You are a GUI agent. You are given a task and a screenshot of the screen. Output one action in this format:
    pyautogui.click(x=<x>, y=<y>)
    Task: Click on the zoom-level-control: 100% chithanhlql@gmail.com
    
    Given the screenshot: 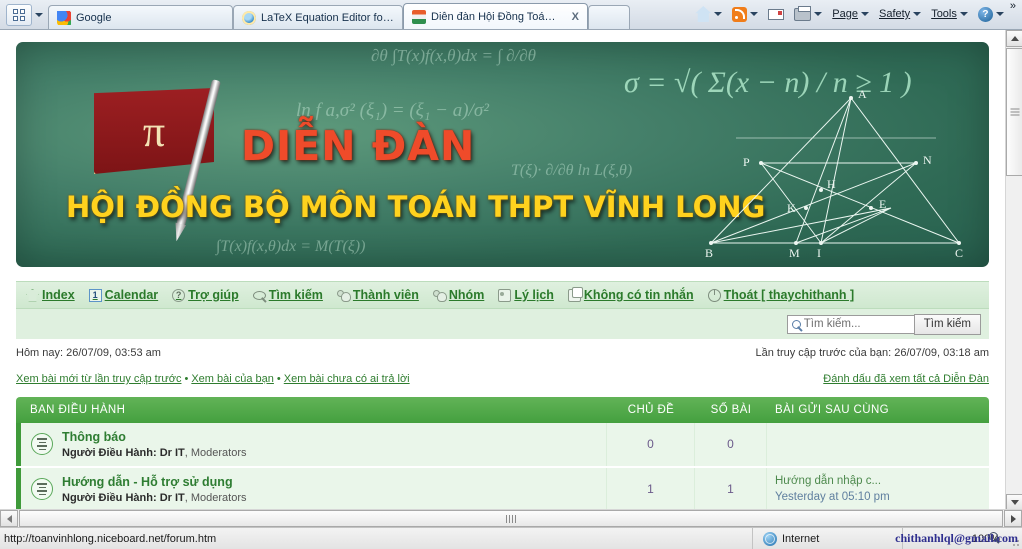 What is the action you would take?
    pyautogui.click(x=958, y=538)
    